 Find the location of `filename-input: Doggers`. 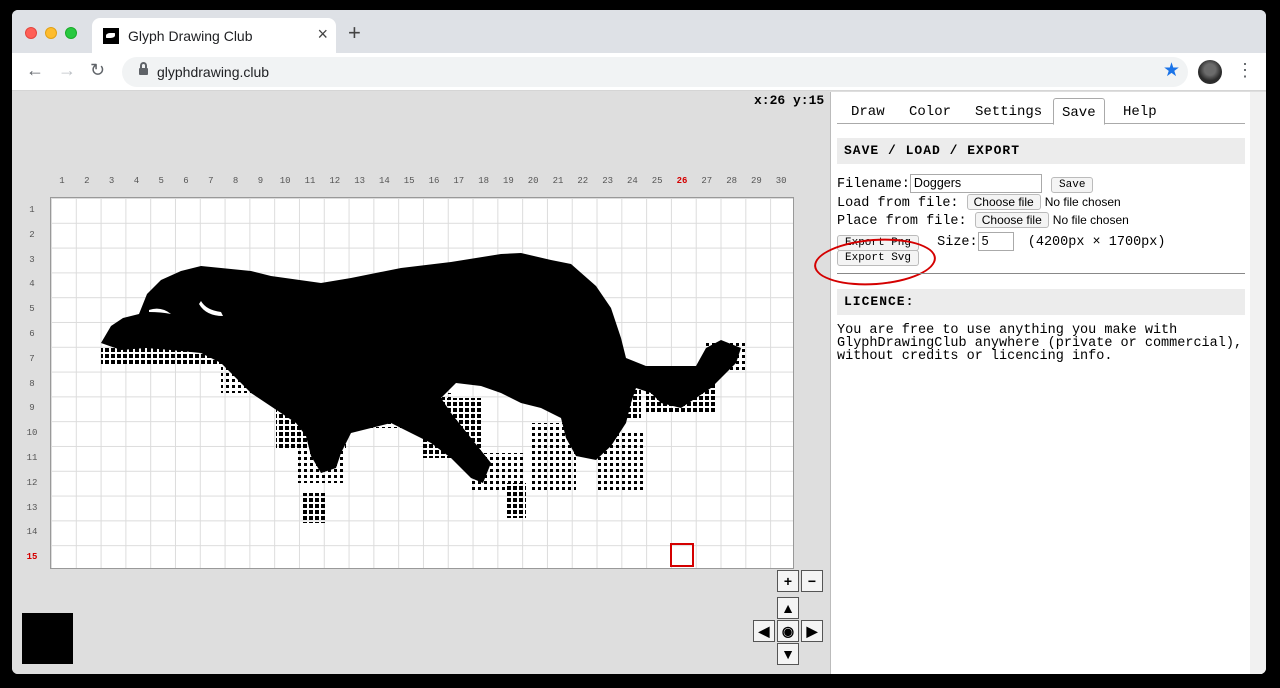

filename-input: Doggers is located at coordinates (975, 183).